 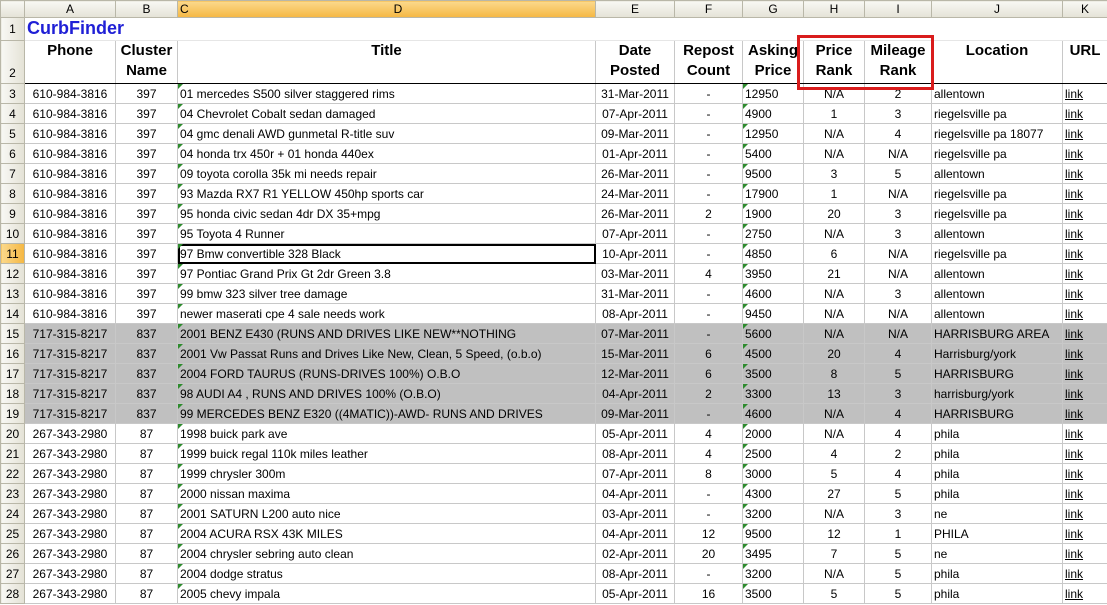 What do you see at coordinates (834, 453) in the screenshot?
I see `cell-price-rank: 4` at bounding box center [834, 453].